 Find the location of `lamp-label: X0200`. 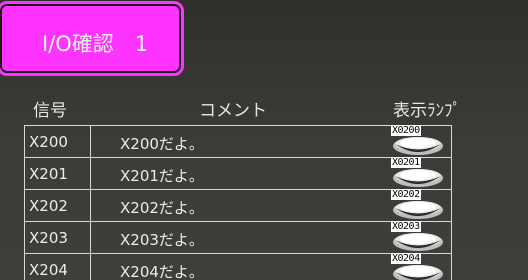

lamp-label: X0200 is located at coordinates (406, 130).